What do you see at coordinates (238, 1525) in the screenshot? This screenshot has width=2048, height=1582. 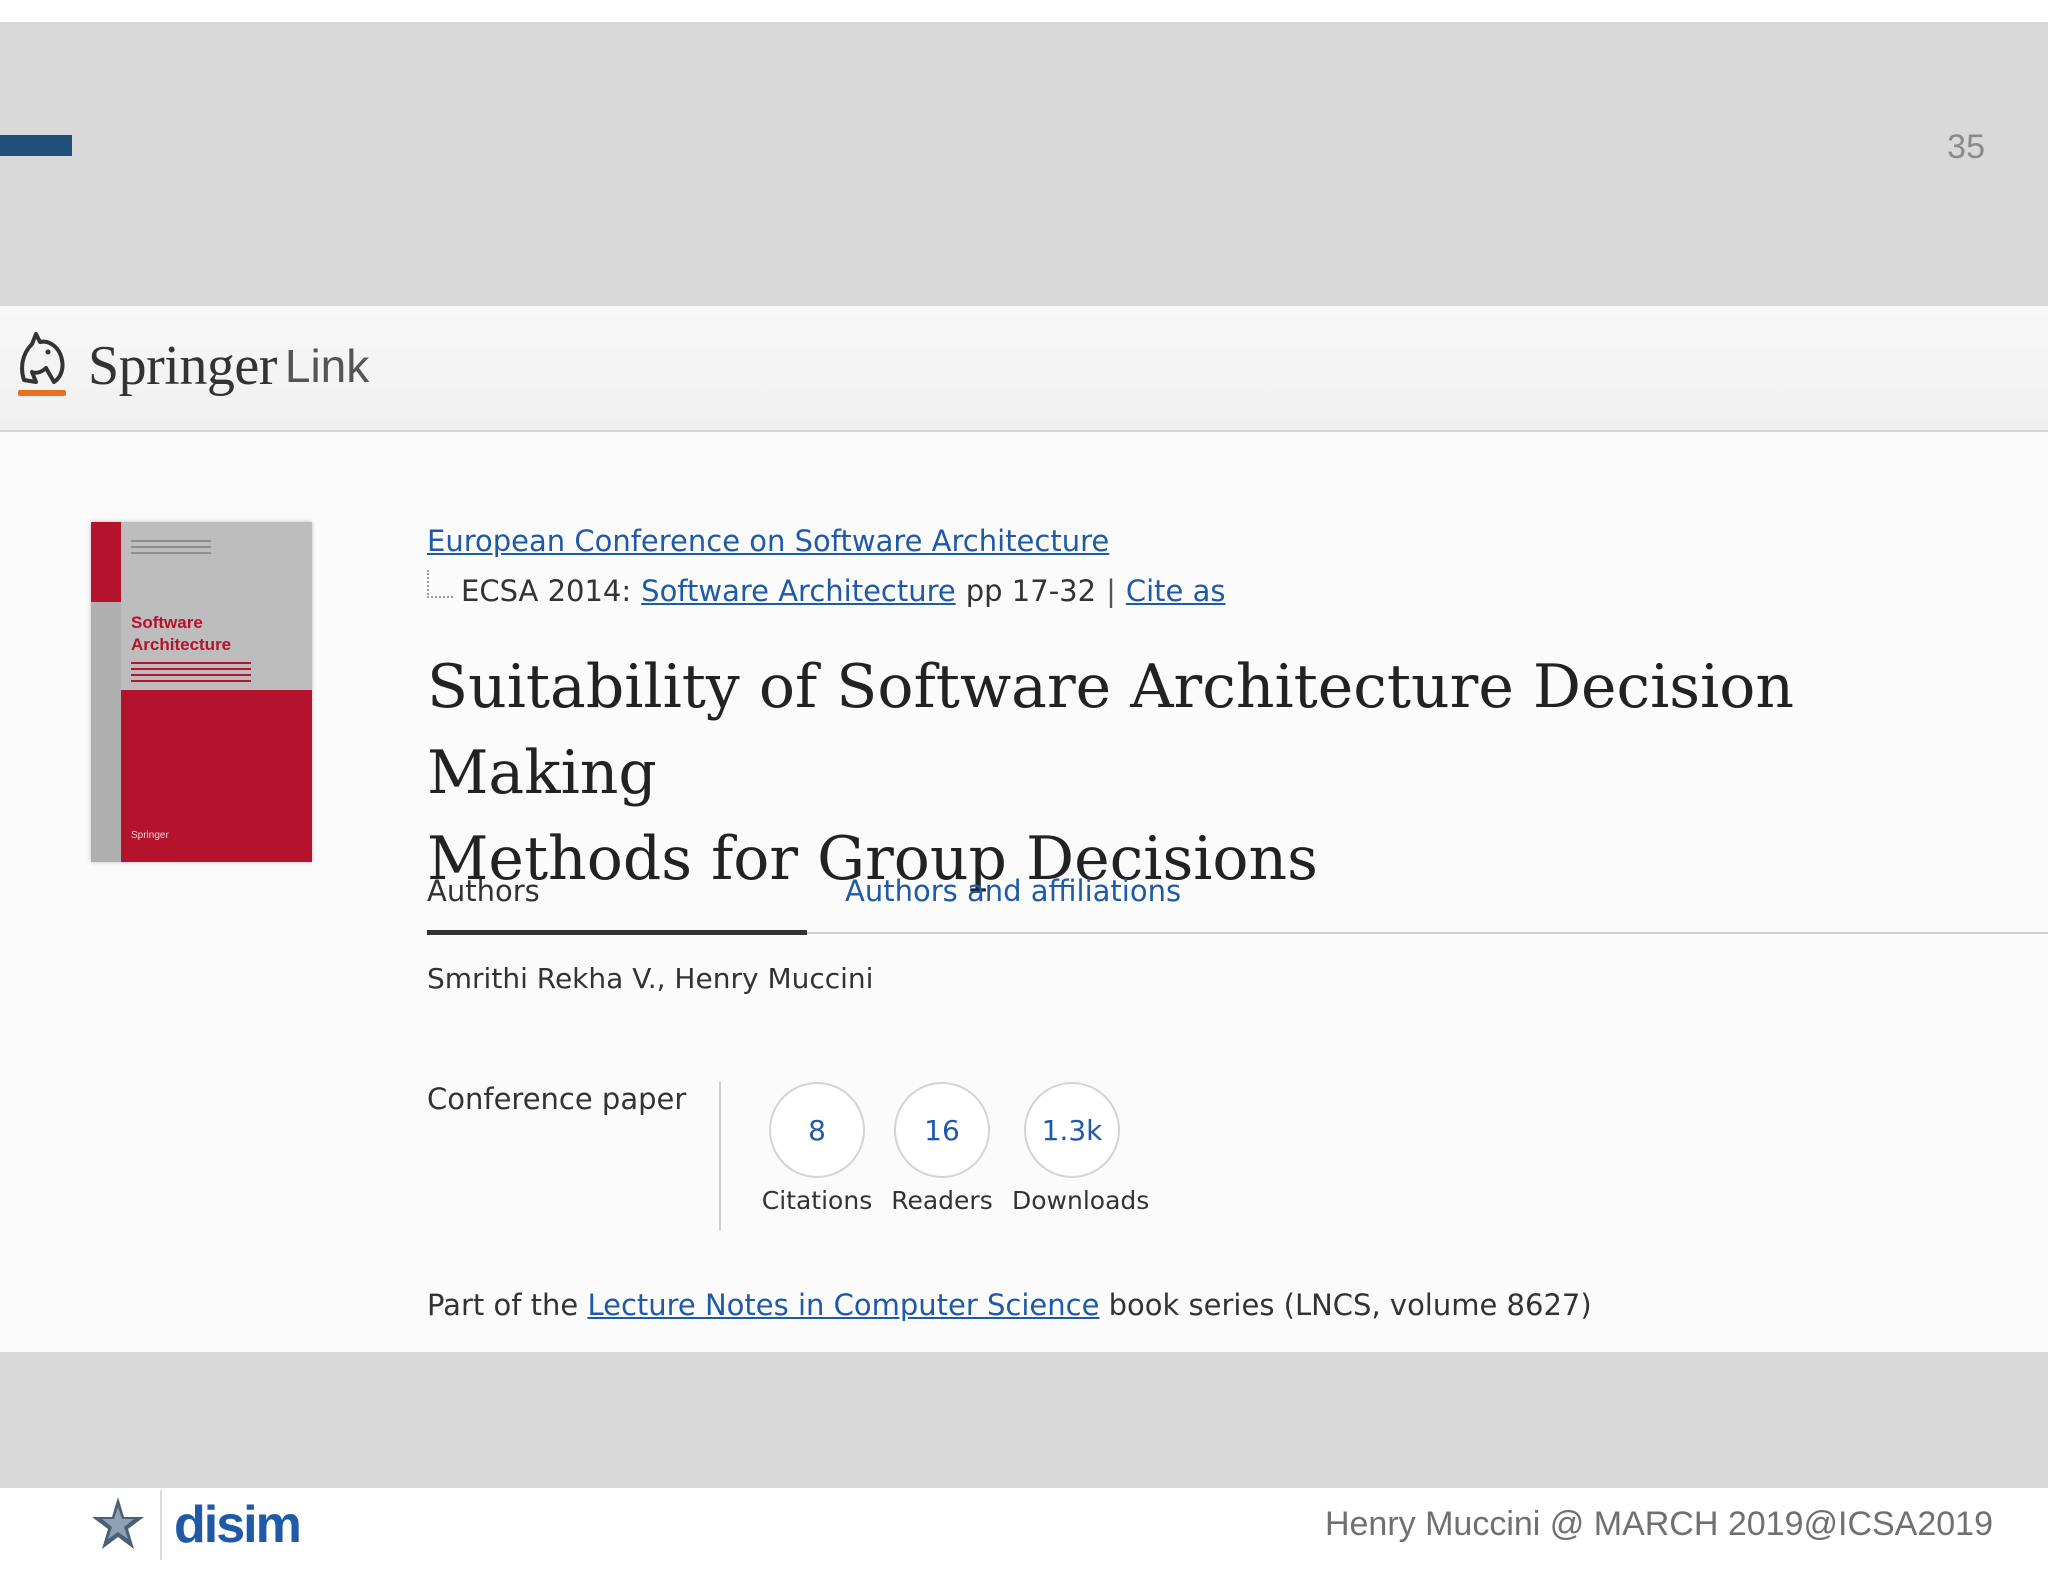 I see `disim-wordmark: disim` at bounding box center [238, 1525].